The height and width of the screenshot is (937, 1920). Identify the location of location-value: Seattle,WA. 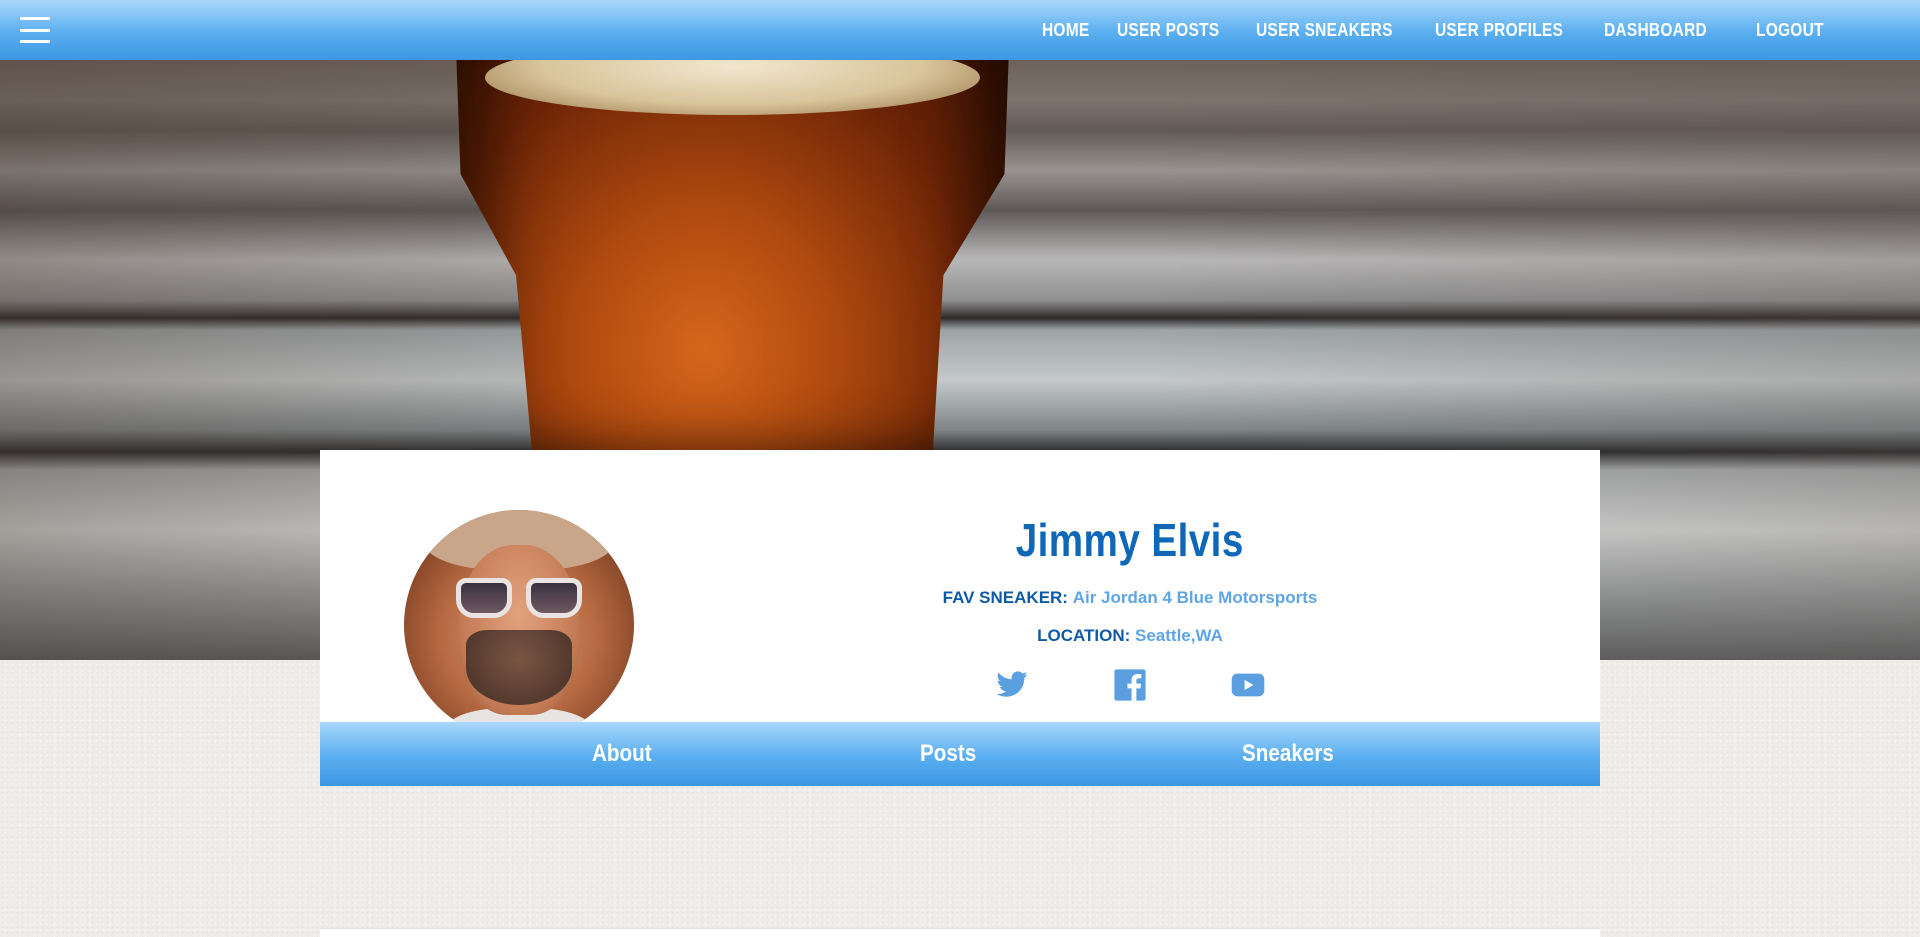
(1179, 635).